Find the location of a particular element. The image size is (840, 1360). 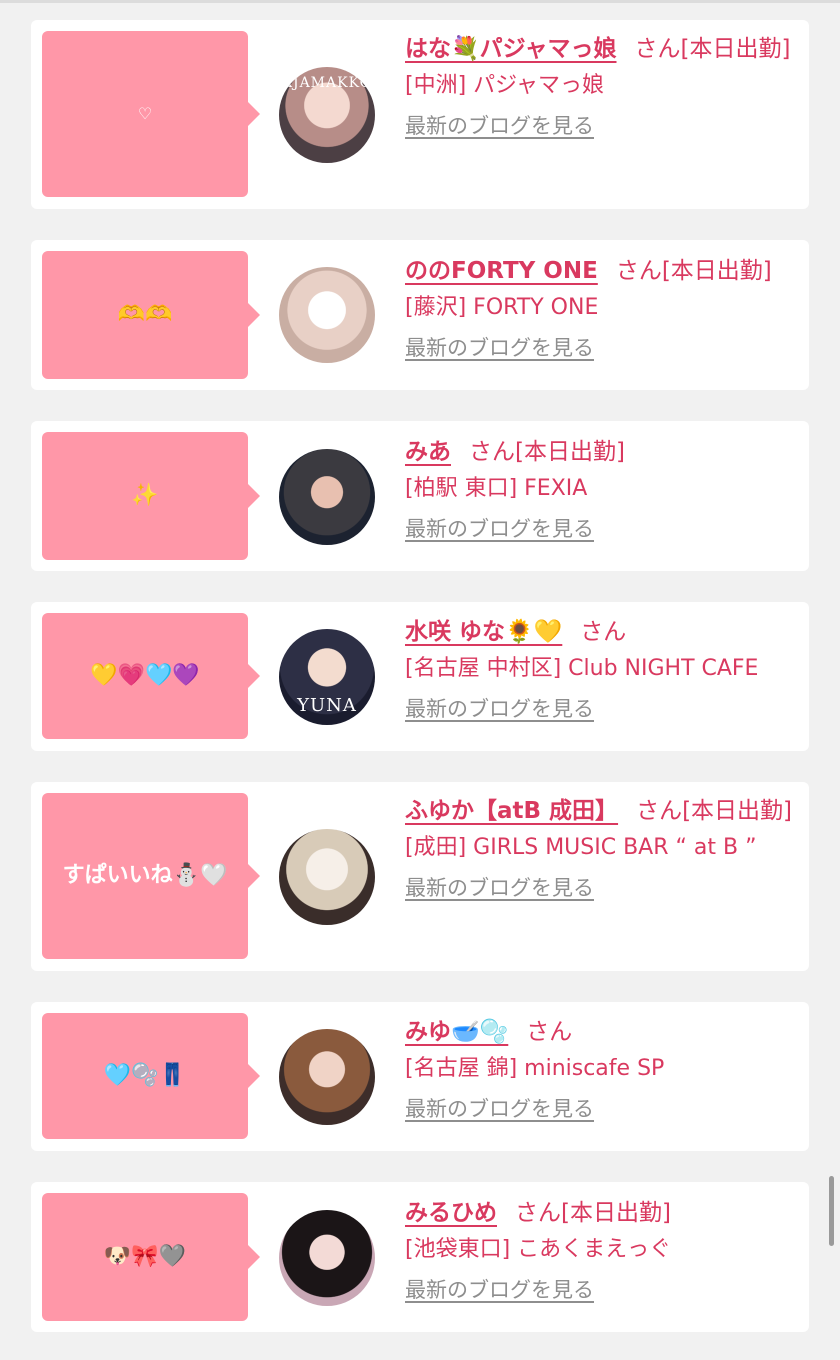

comment-bubble: 💛💗🩵💜 is located at coordinates (151, 676).